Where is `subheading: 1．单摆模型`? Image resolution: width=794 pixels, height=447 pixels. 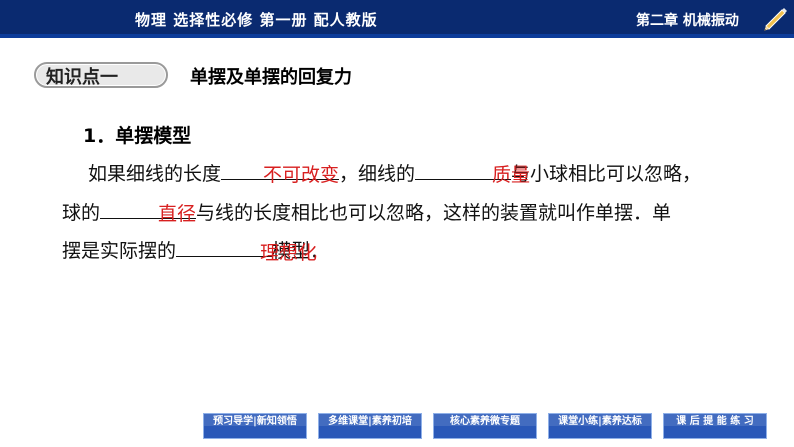 subheading: 1．单摆模型 is located at coordinates (137, 136).